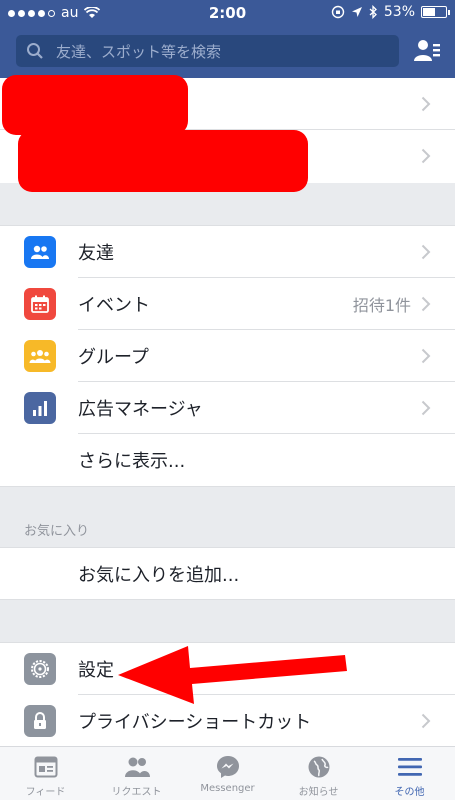  Describe the element at coordinates (409, 792) in the screenshot. I see `tab-label: その他` at that location.